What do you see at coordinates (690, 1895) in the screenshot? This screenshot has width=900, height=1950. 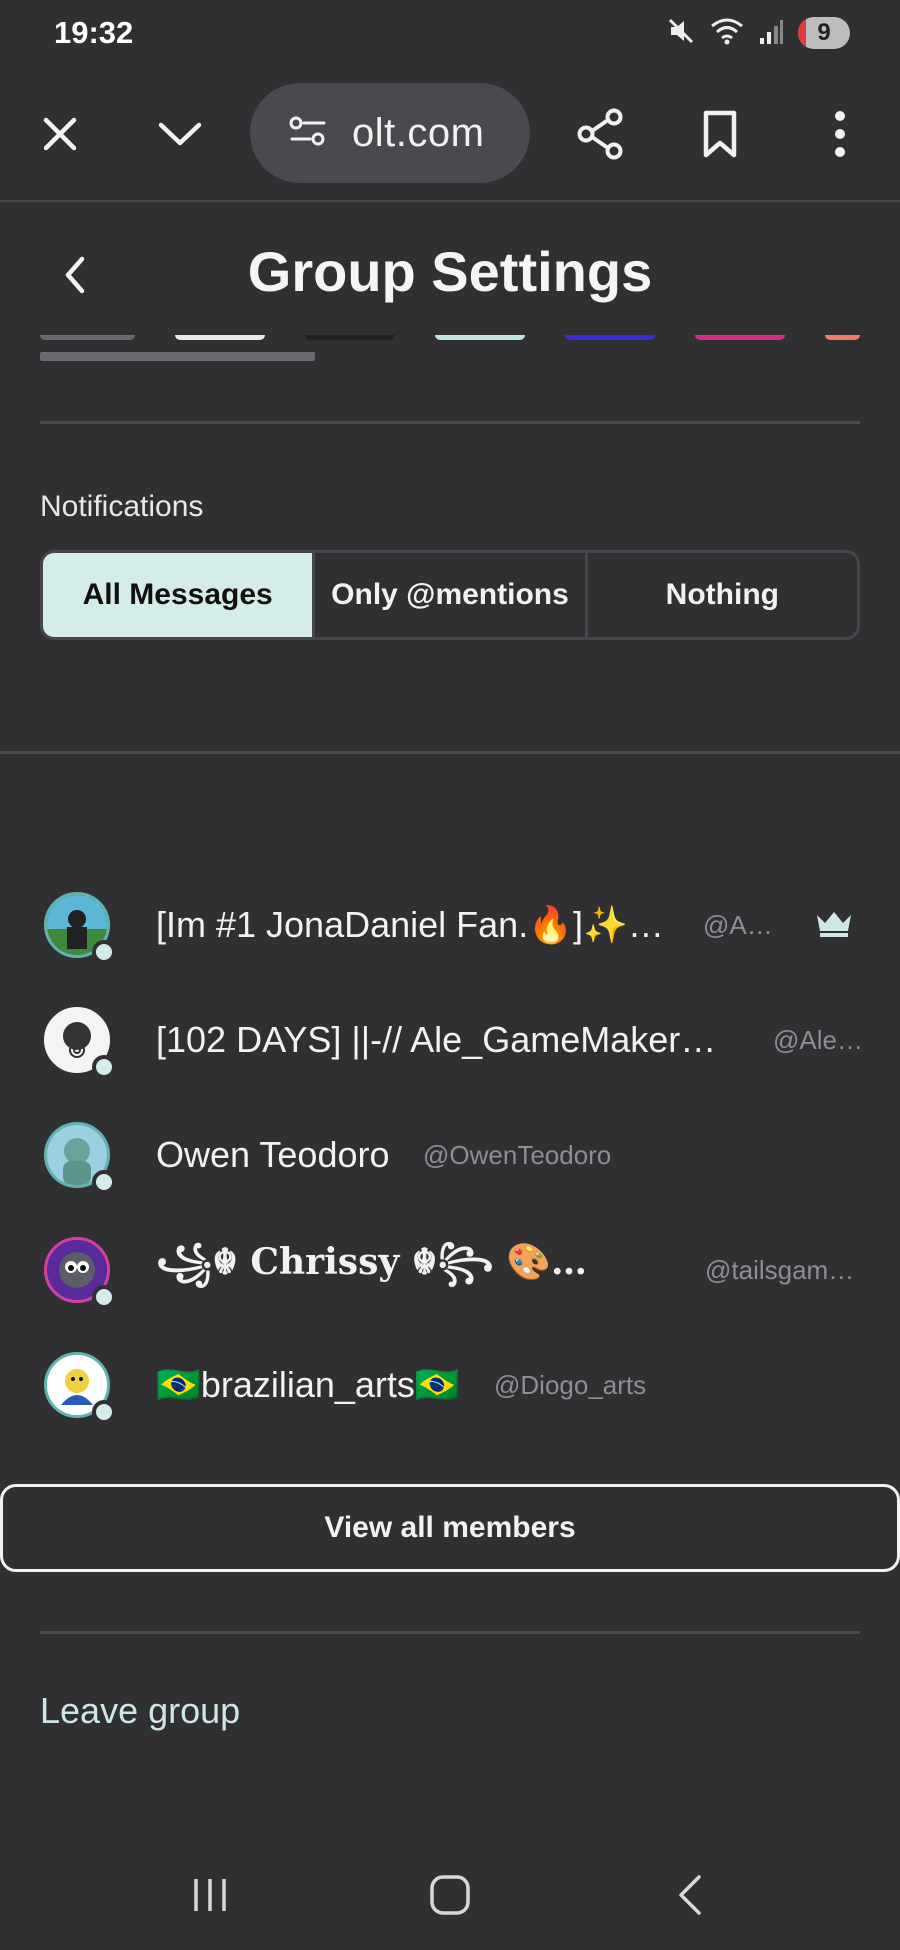 I see `back-icon` at bounding box center [690, 1895].